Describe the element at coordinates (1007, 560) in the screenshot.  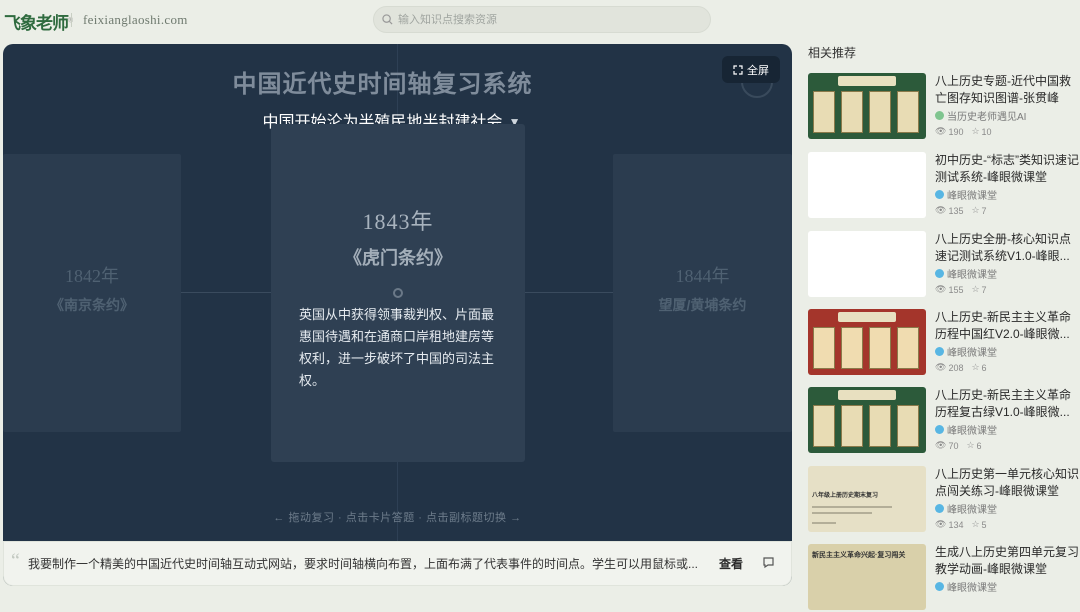
I see `item-title: 生成八上历史第四单元复习教学动画-峰眼微课堂` at that location.